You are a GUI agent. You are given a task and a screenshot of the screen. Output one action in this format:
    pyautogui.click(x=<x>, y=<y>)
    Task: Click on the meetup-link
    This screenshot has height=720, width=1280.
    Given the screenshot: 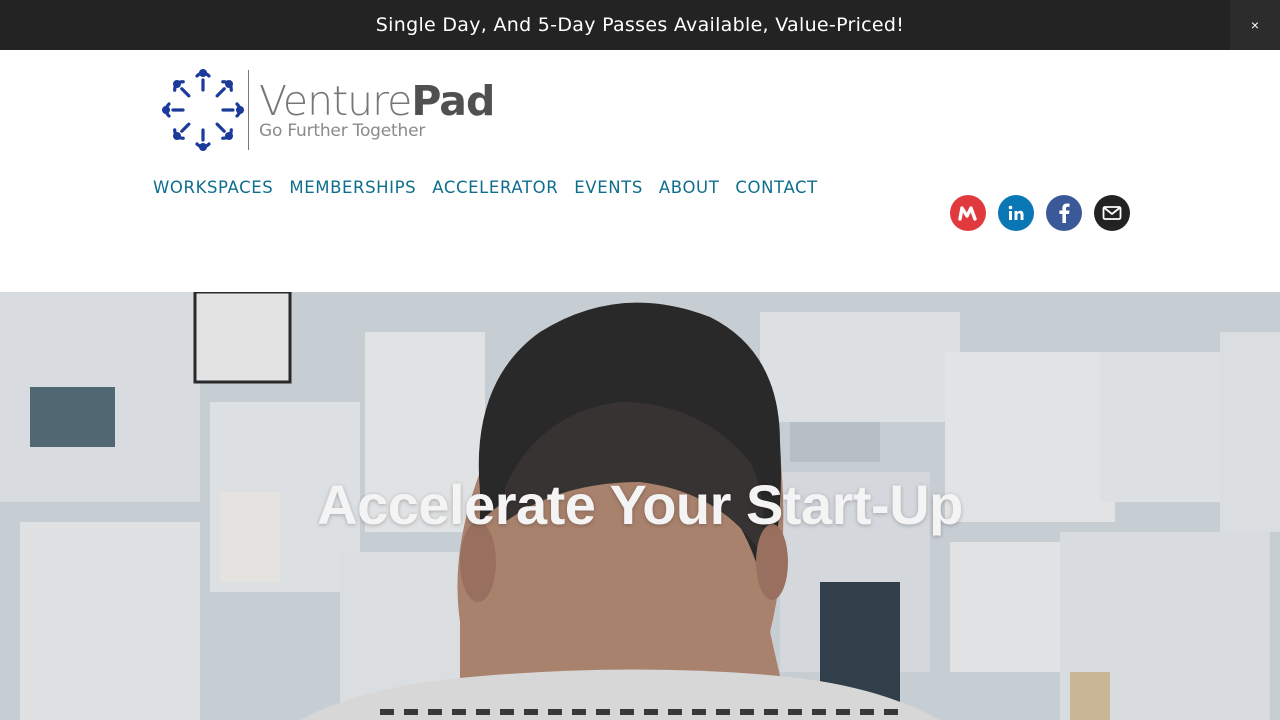 What is the action you would take?
    pyautogui.click(x=968, y=213)
    